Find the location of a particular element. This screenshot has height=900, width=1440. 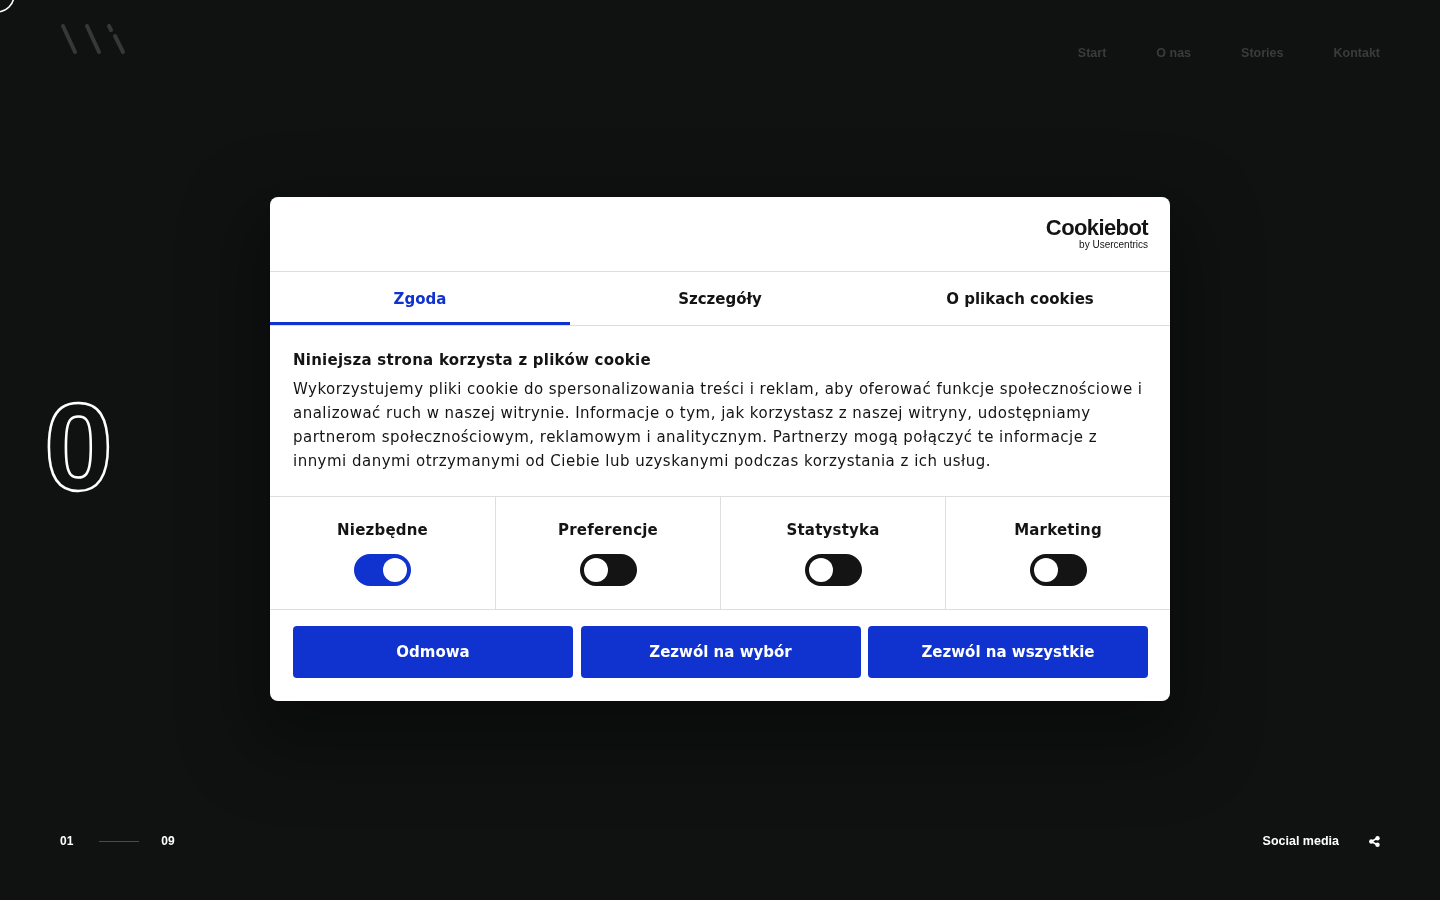

consent-button: Zezwól na wszystkie is located at coordinates (1008, 652).